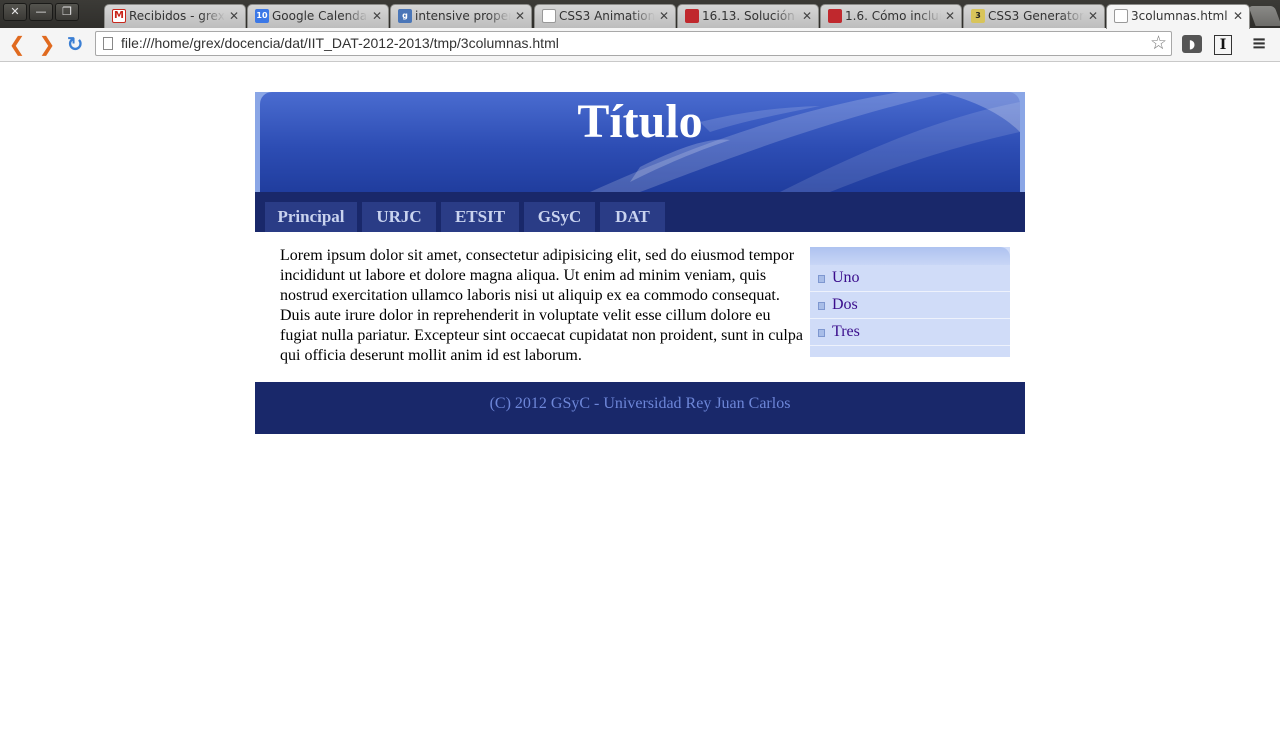 The width and height of the screenshot is (1280, 752). I want to click on google-icon: g, so click(405, 16).